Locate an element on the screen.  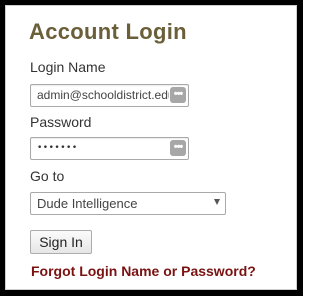
password-value: ••••••• is located at coordinates (57, 148).